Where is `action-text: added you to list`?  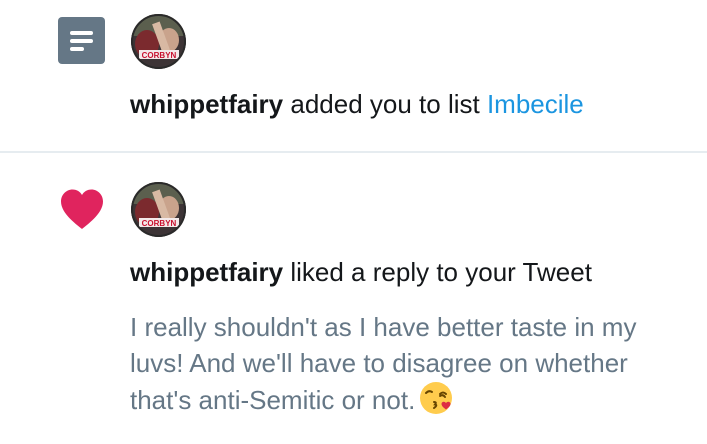
action-text: added you to list is located at coordinates (385, 104).